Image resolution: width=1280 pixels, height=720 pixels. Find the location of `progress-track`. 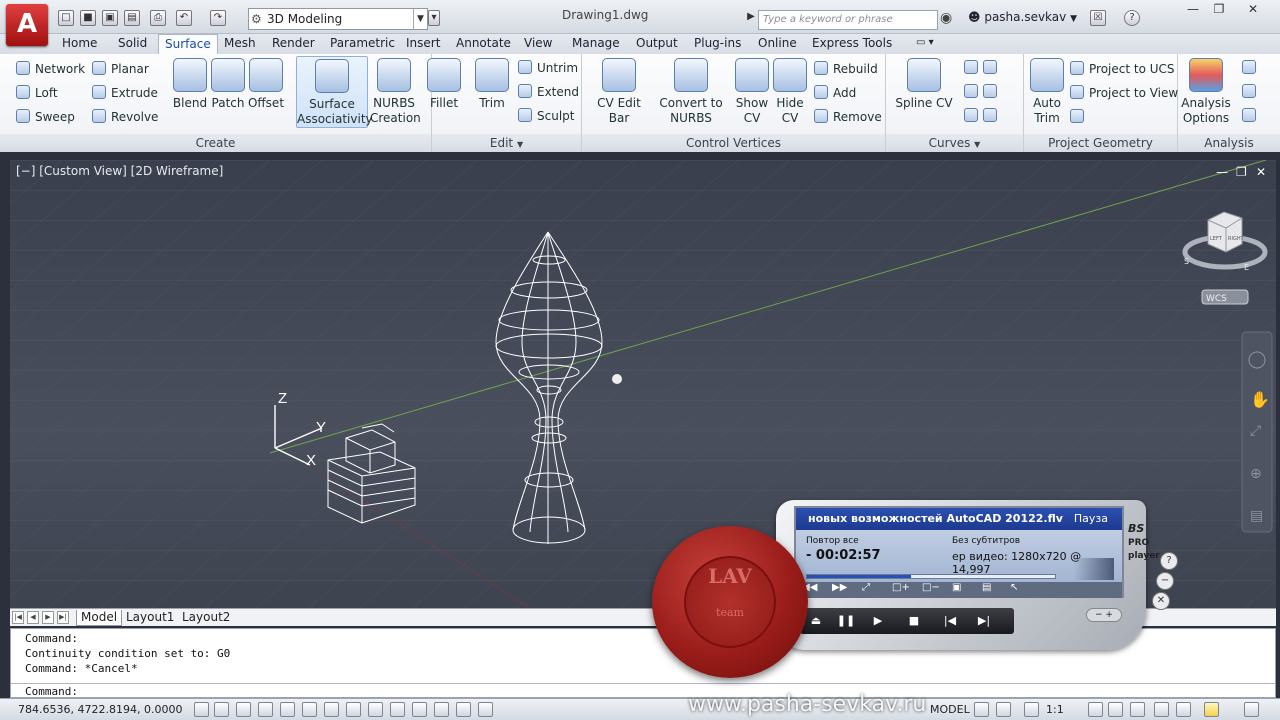

progress-track is located at coordinates (931, 576).